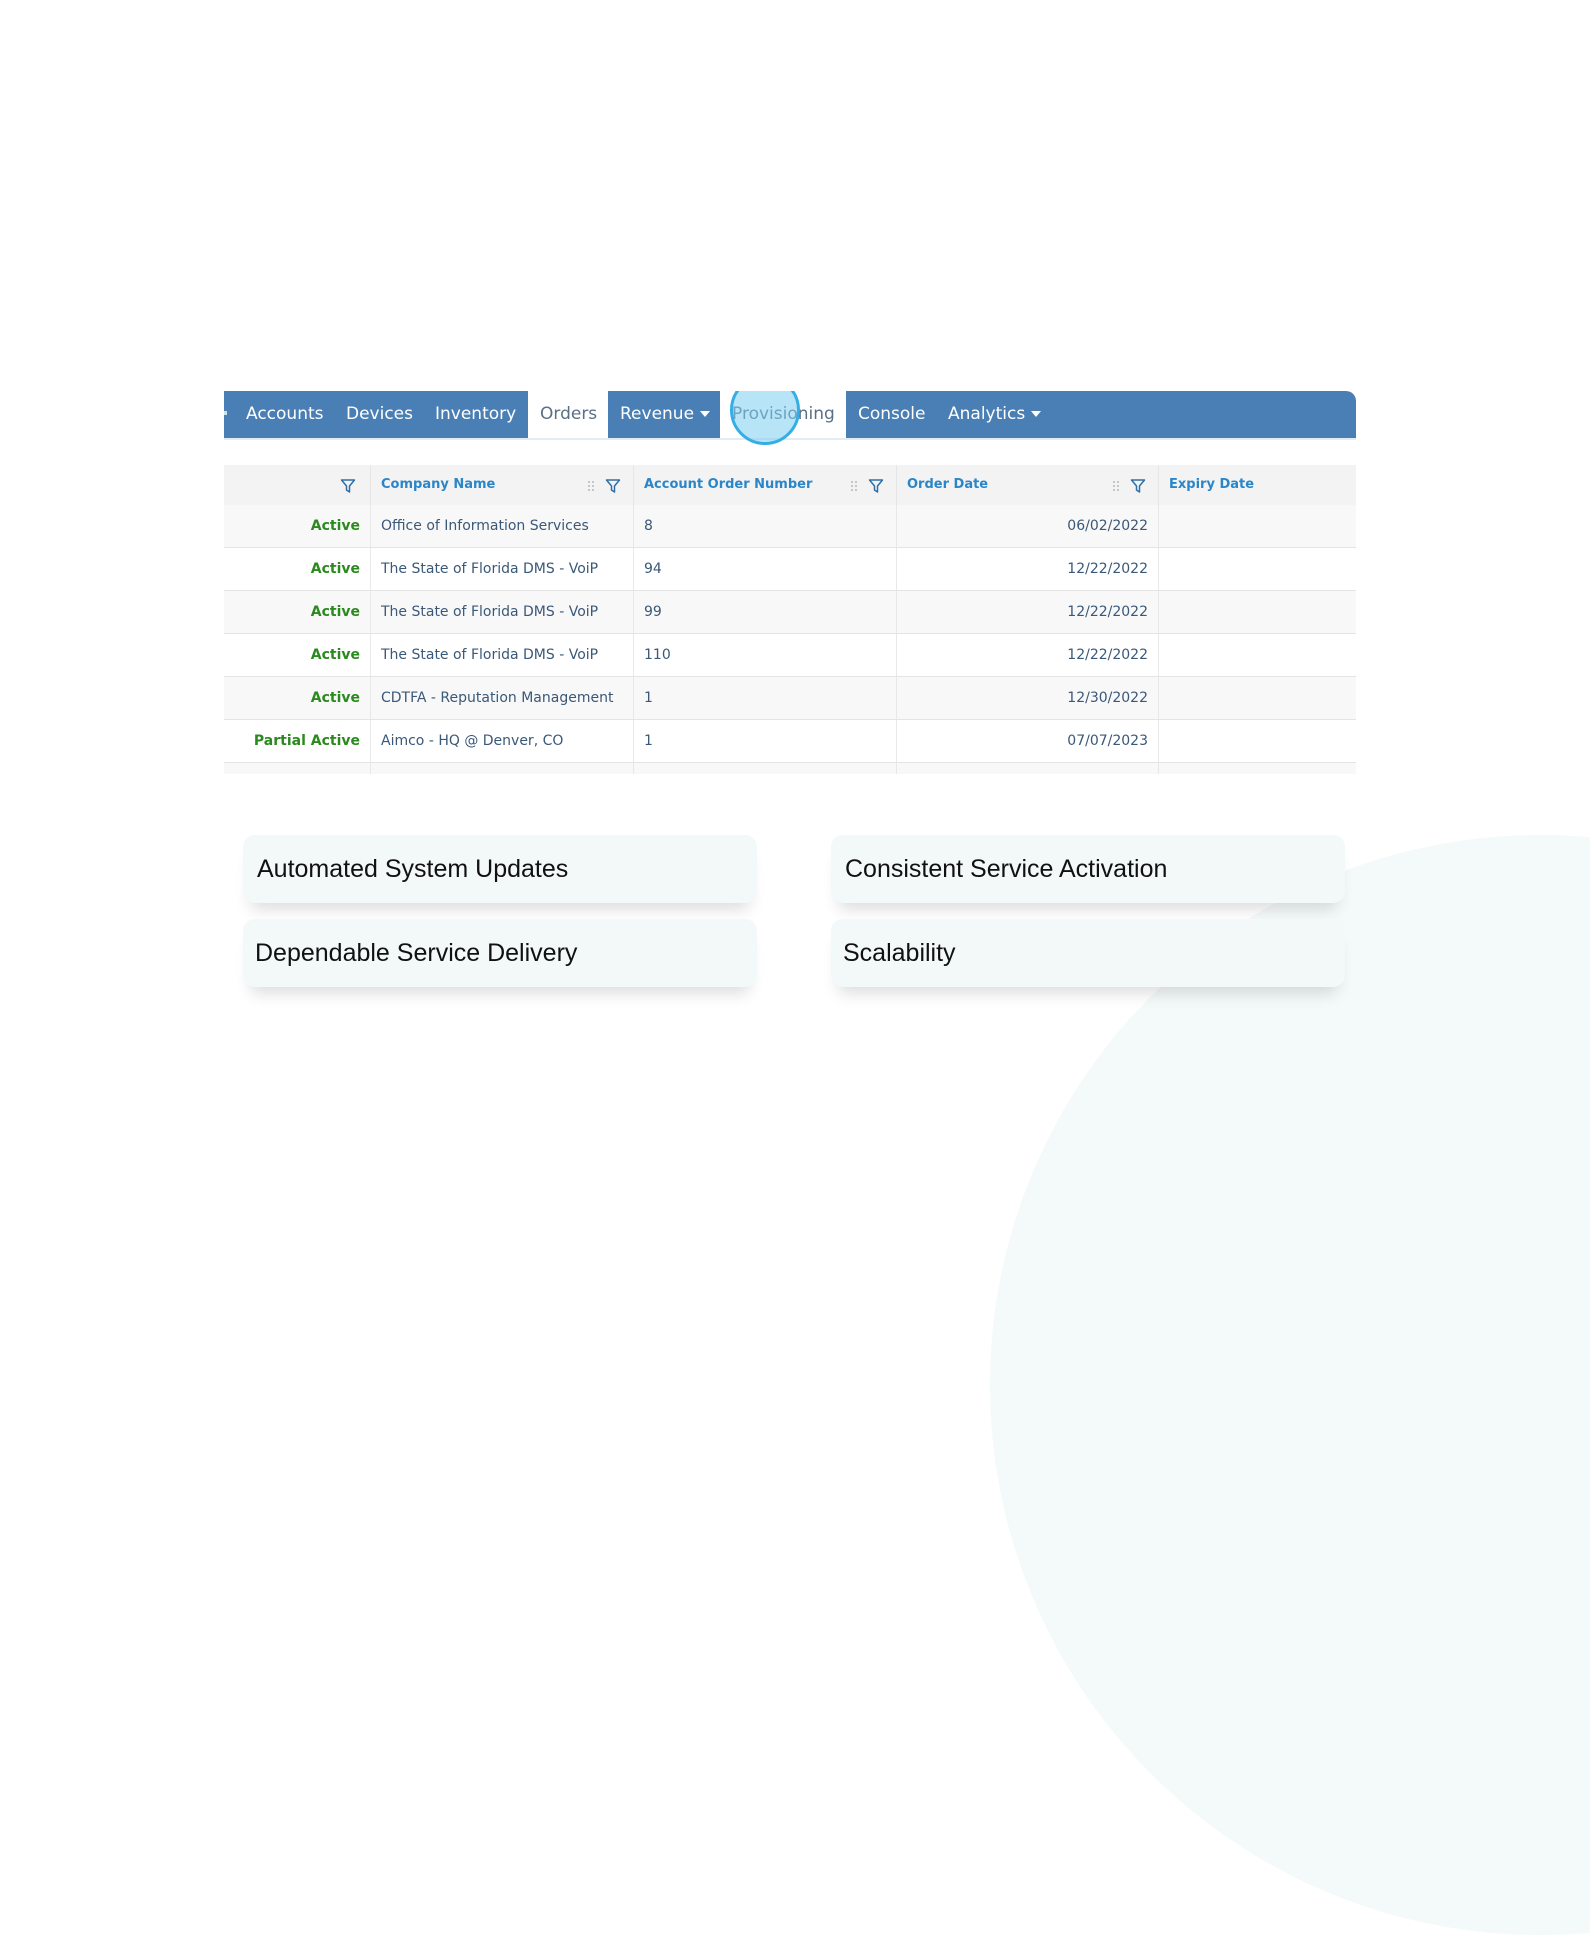  I want to click on company-name-cell: Aimco - HQ @ Denver, CO, so click(502, 741).